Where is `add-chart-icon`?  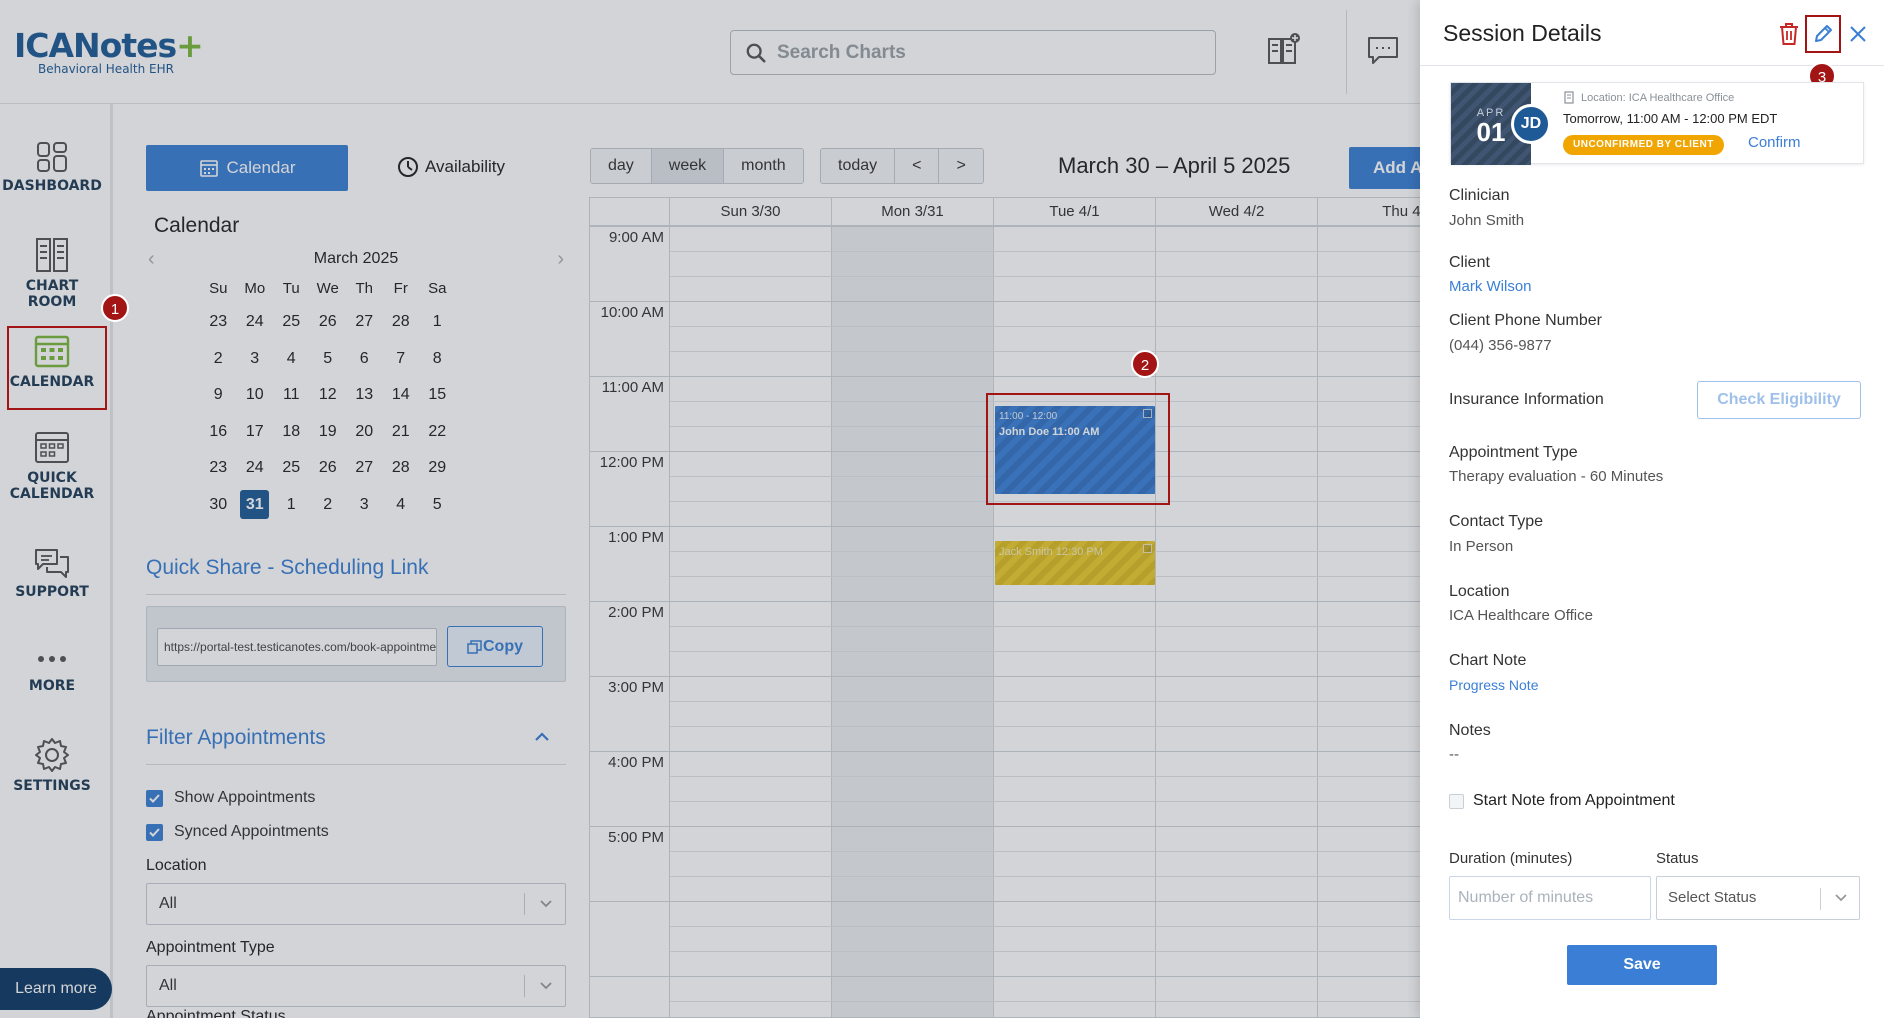
add-chart-icon is located at coordinates (1283, 50).